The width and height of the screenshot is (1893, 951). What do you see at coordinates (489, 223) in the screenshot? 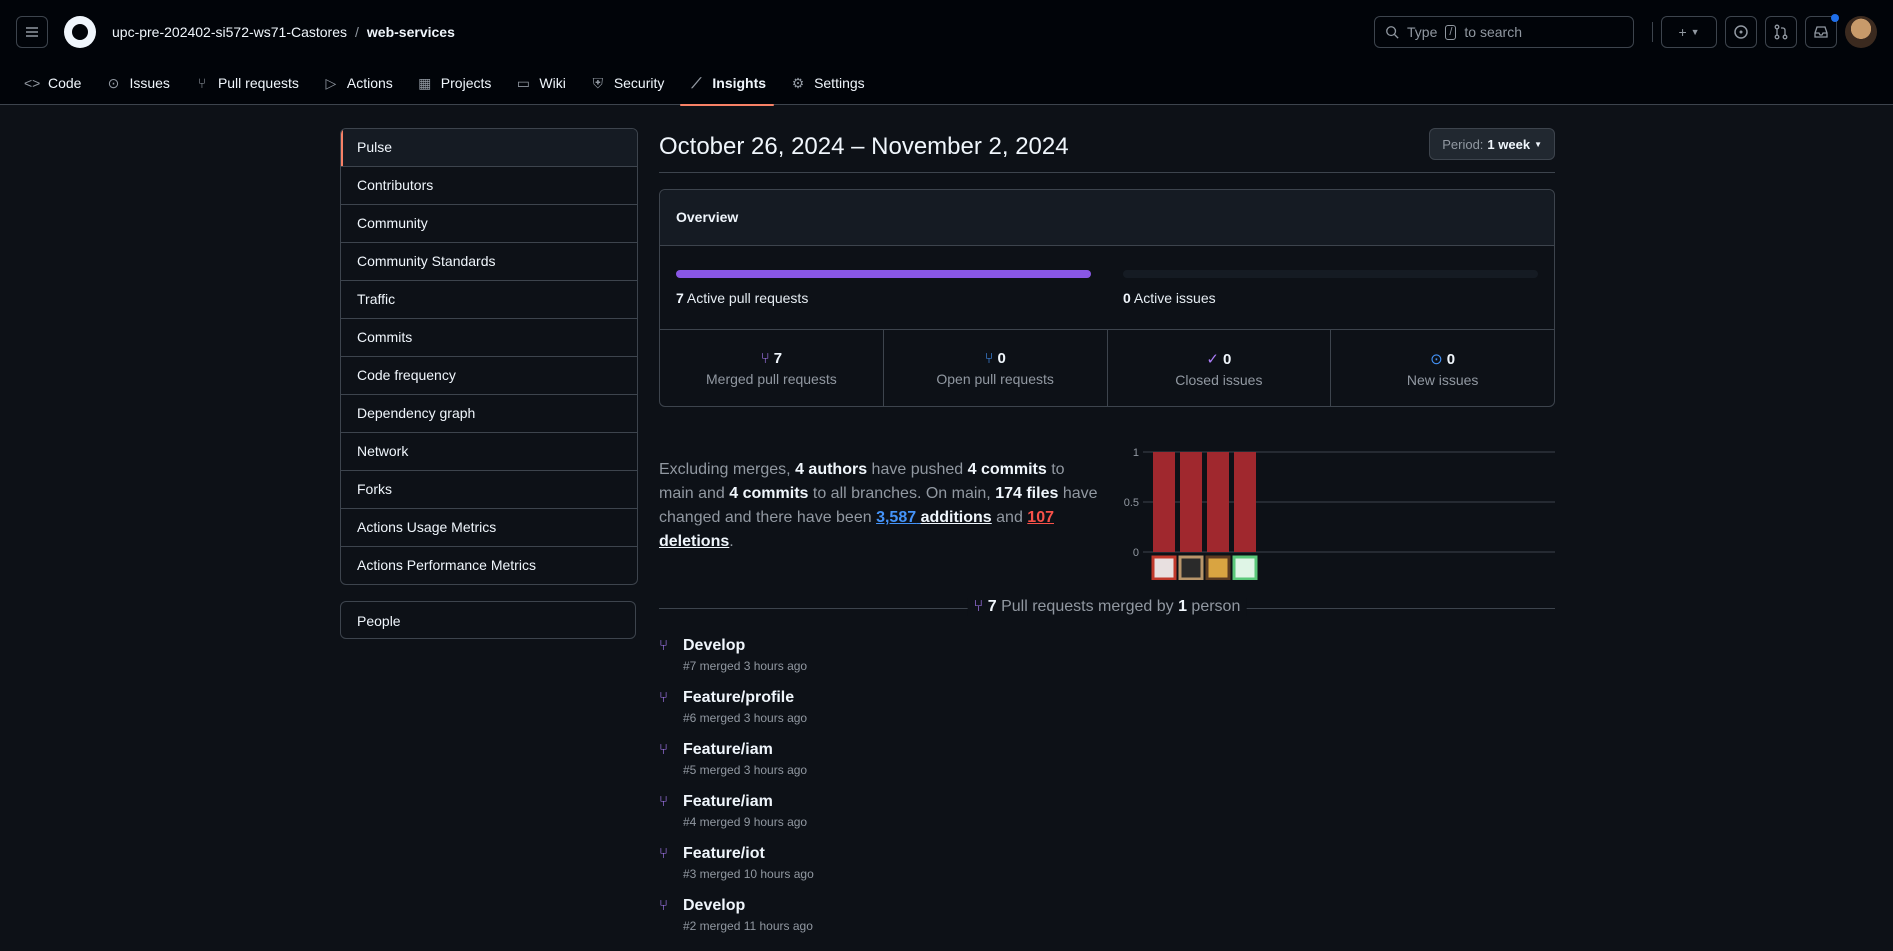
I see `sidebar-item-community: Community` at bounding box center [489, 223].